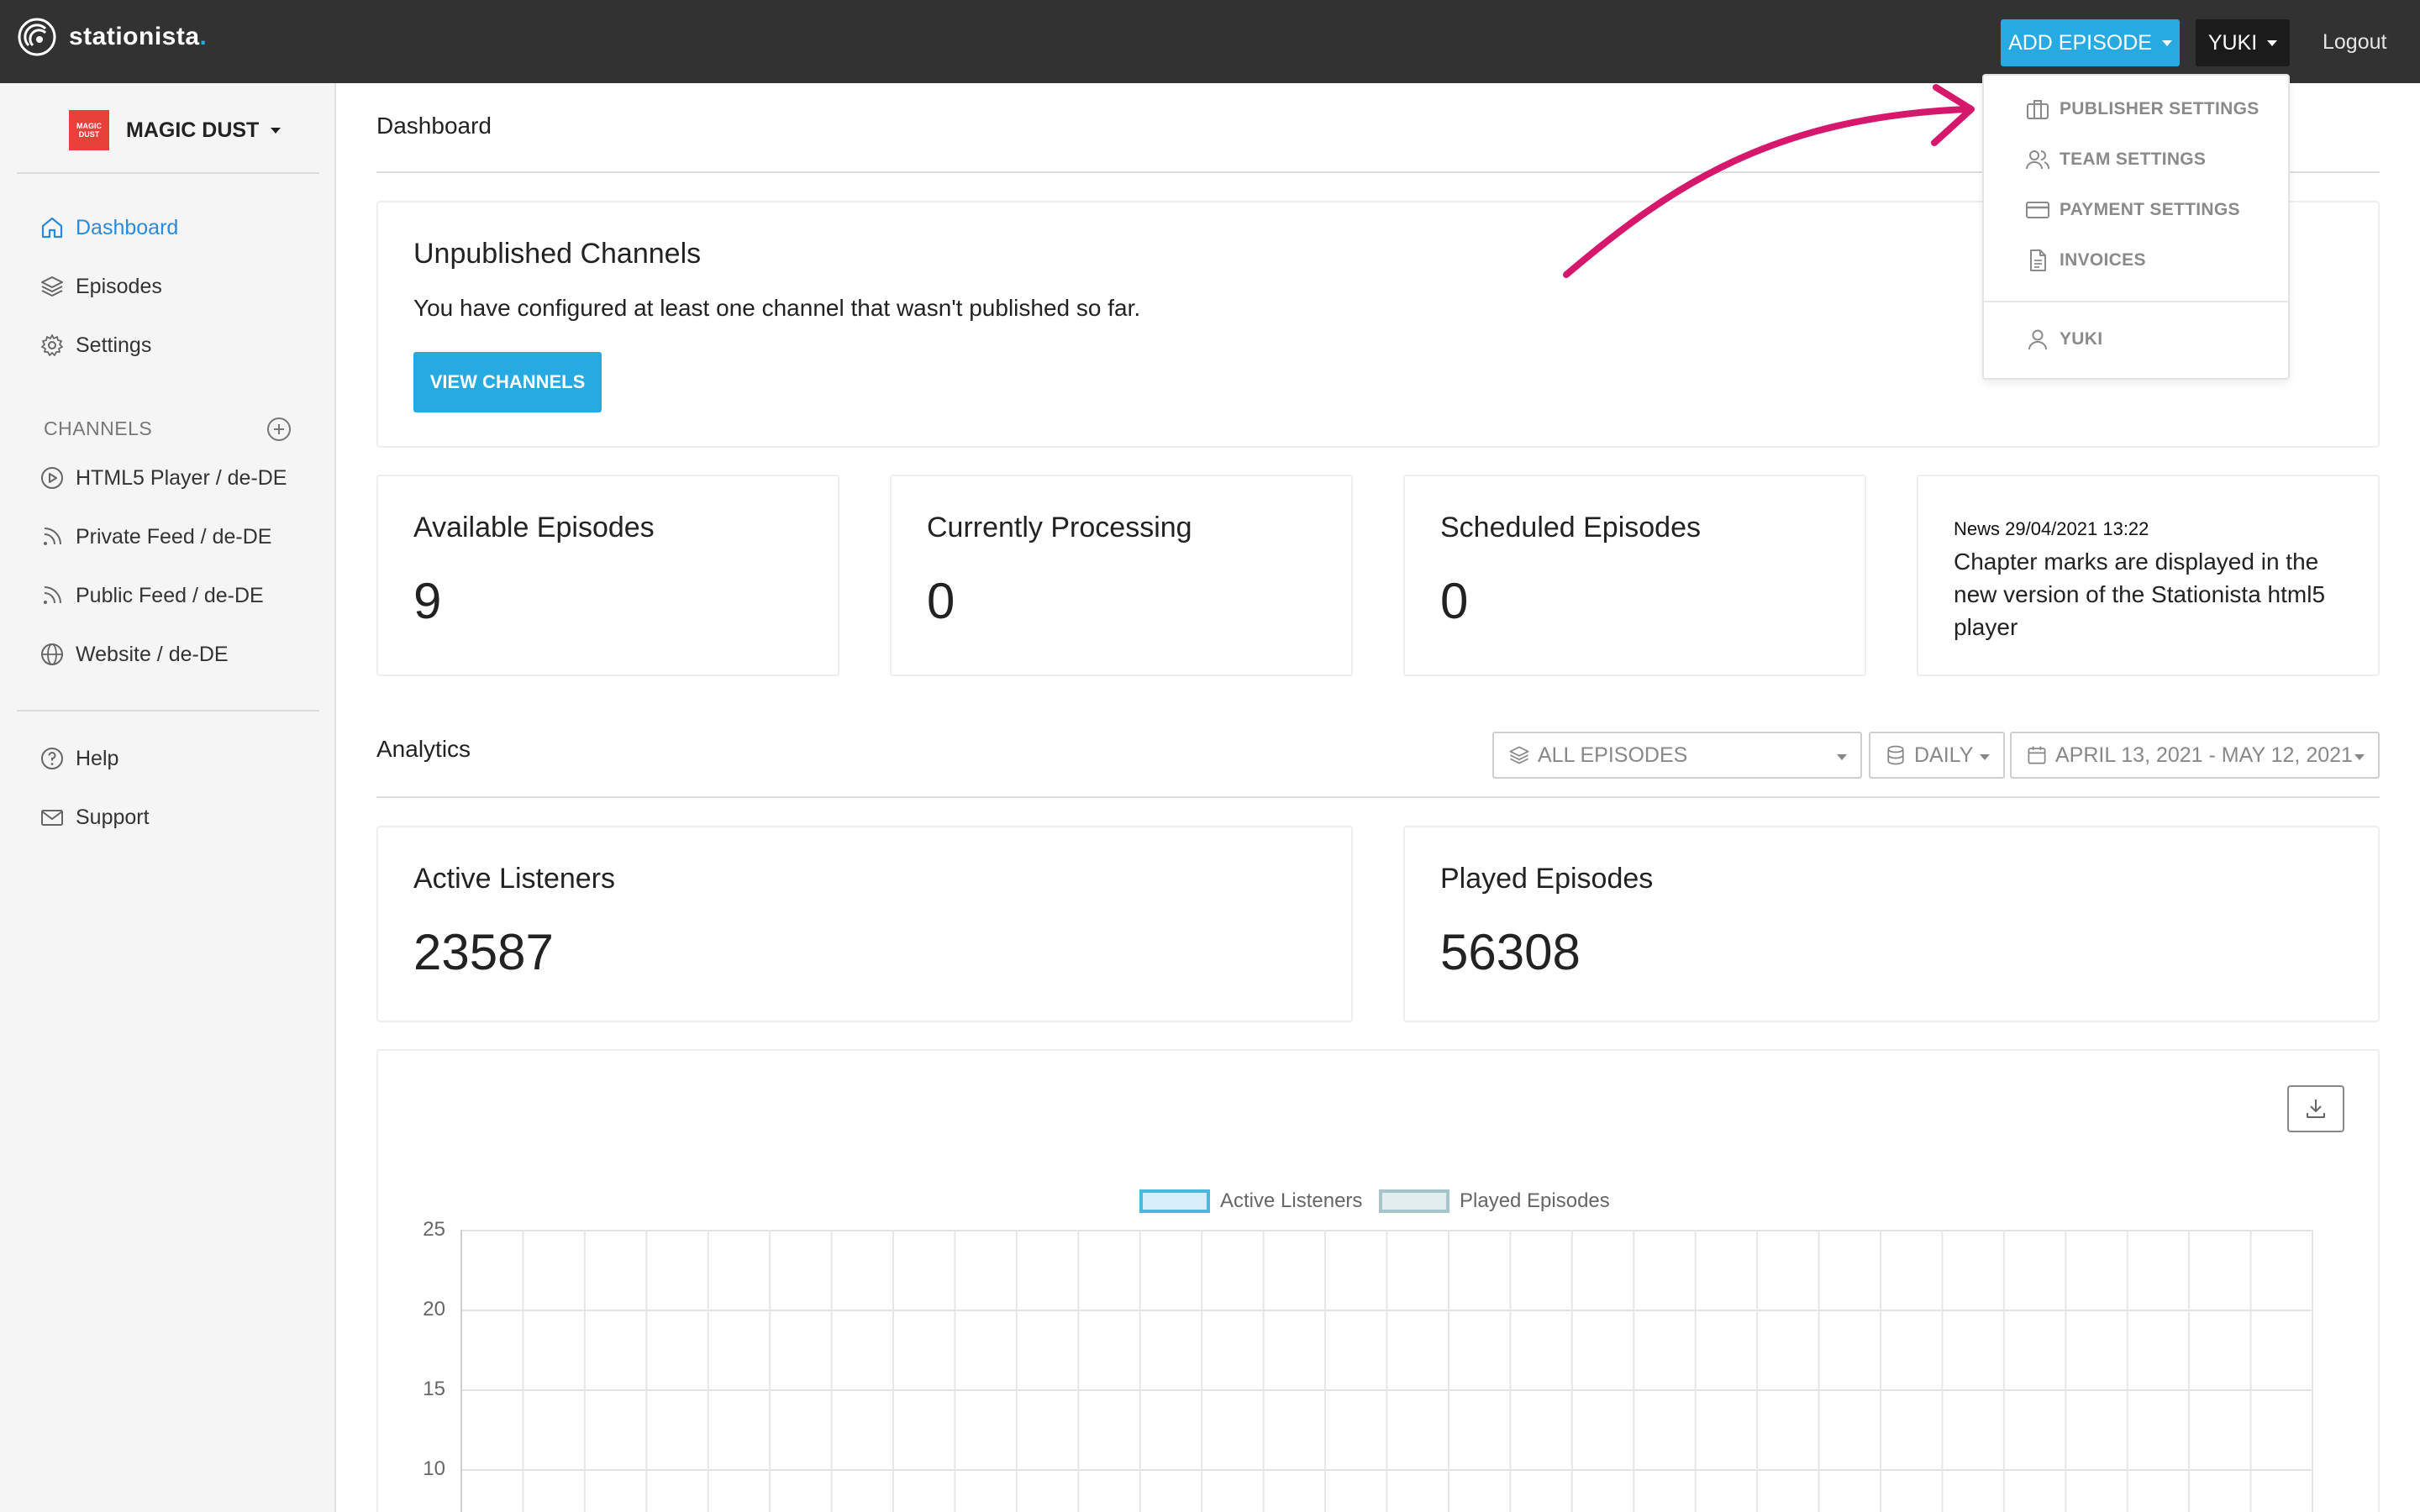 This screenshot has width=2420, height=1512. What do you see at coordinates (1378, 797) in the screenshot?
I see `analytics-divider` at bounding box center [1378, 797].